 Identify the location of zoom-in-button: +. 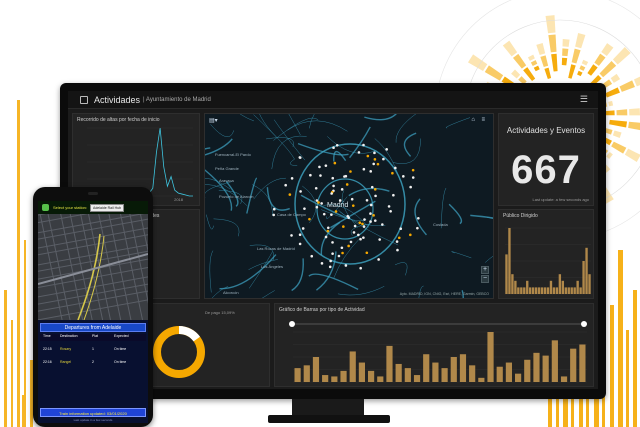
(485, 270).